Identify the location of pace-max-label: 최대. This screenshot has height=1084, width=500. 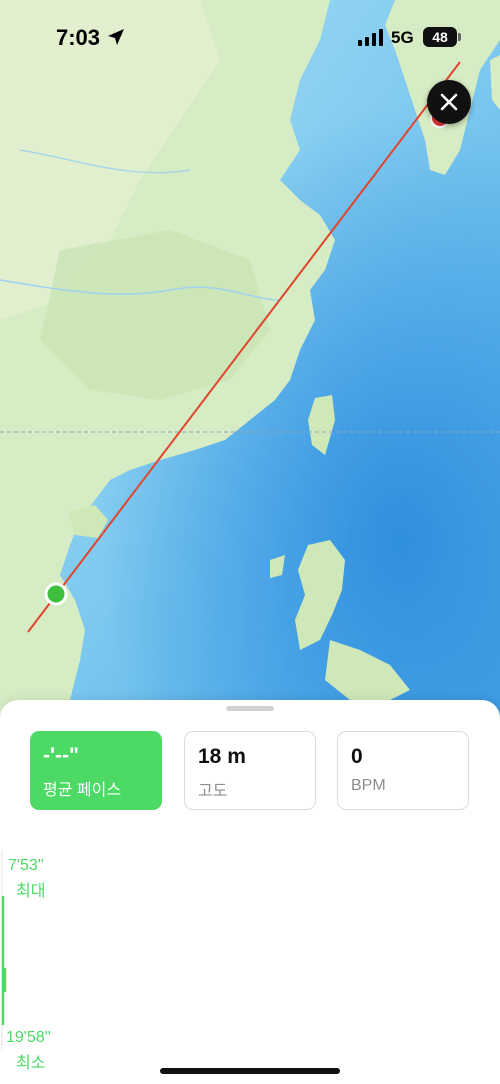
(31, 891).